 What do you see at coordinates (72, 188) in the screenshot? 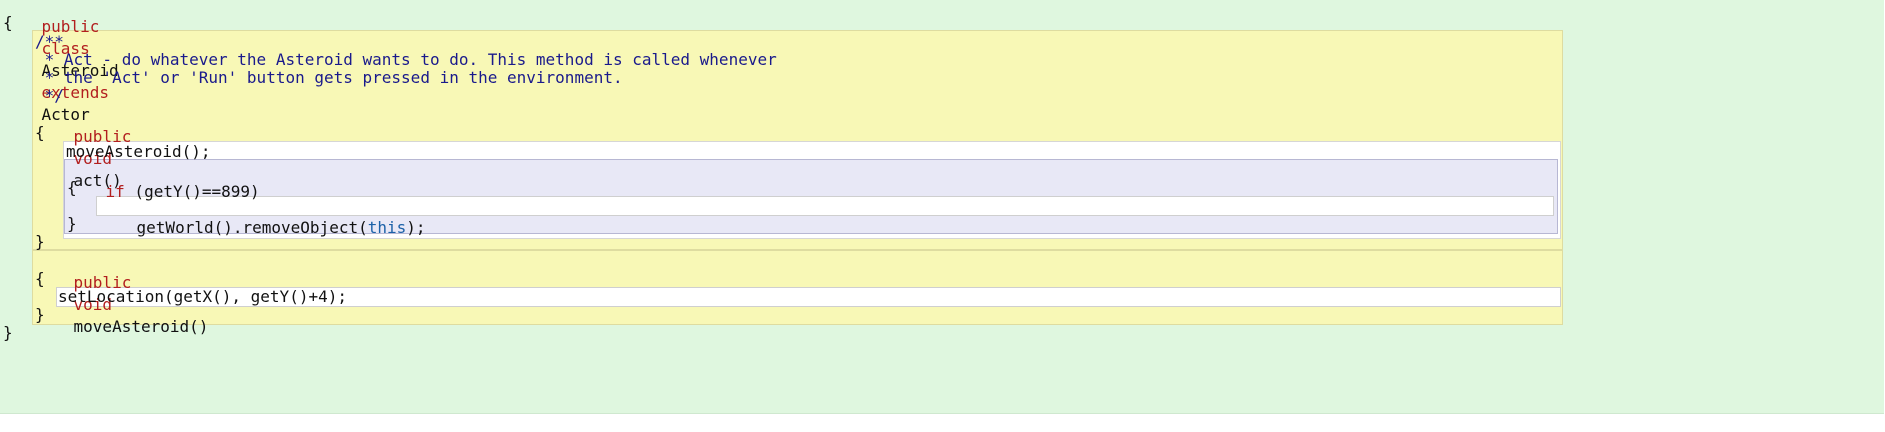
I see `if-open-brace: {` at bounding box center [72, 188].